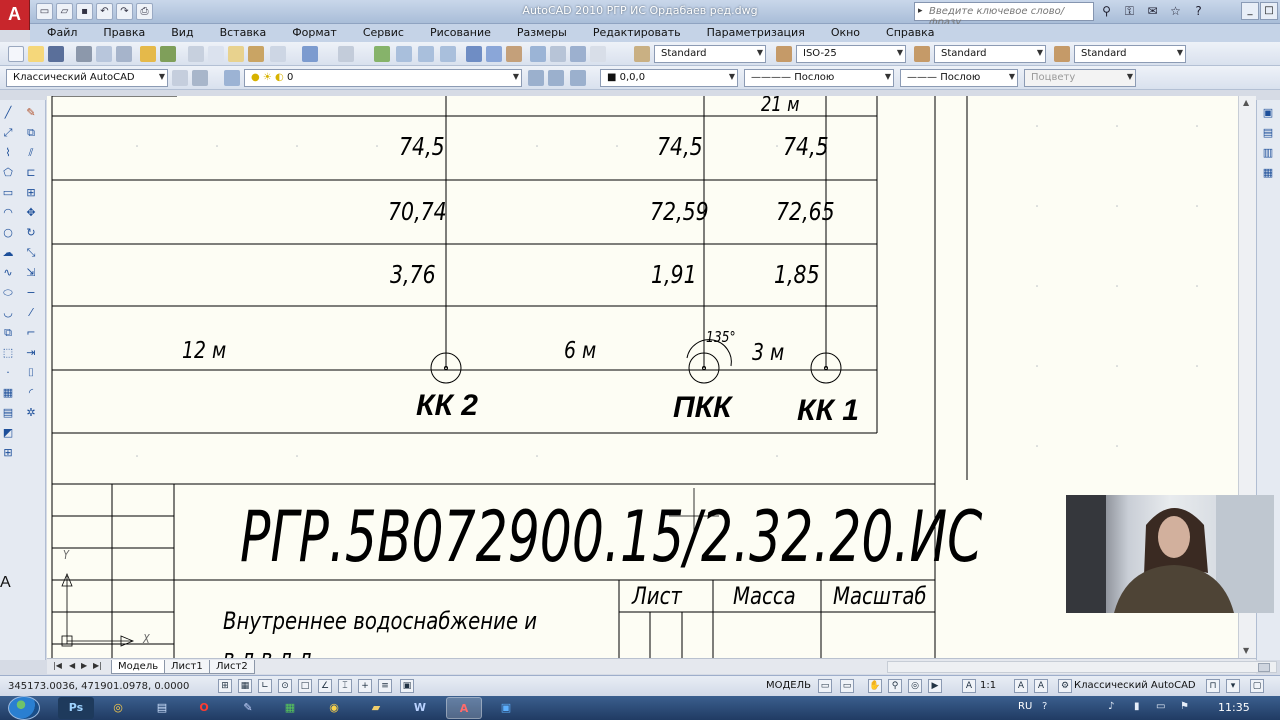 The height and width of the screenshot is (720, 1280). What do you see at coordinates (8, 393) in the screenshot?
I see `hatch-icon: ▦` at bounding box center [8, 393].